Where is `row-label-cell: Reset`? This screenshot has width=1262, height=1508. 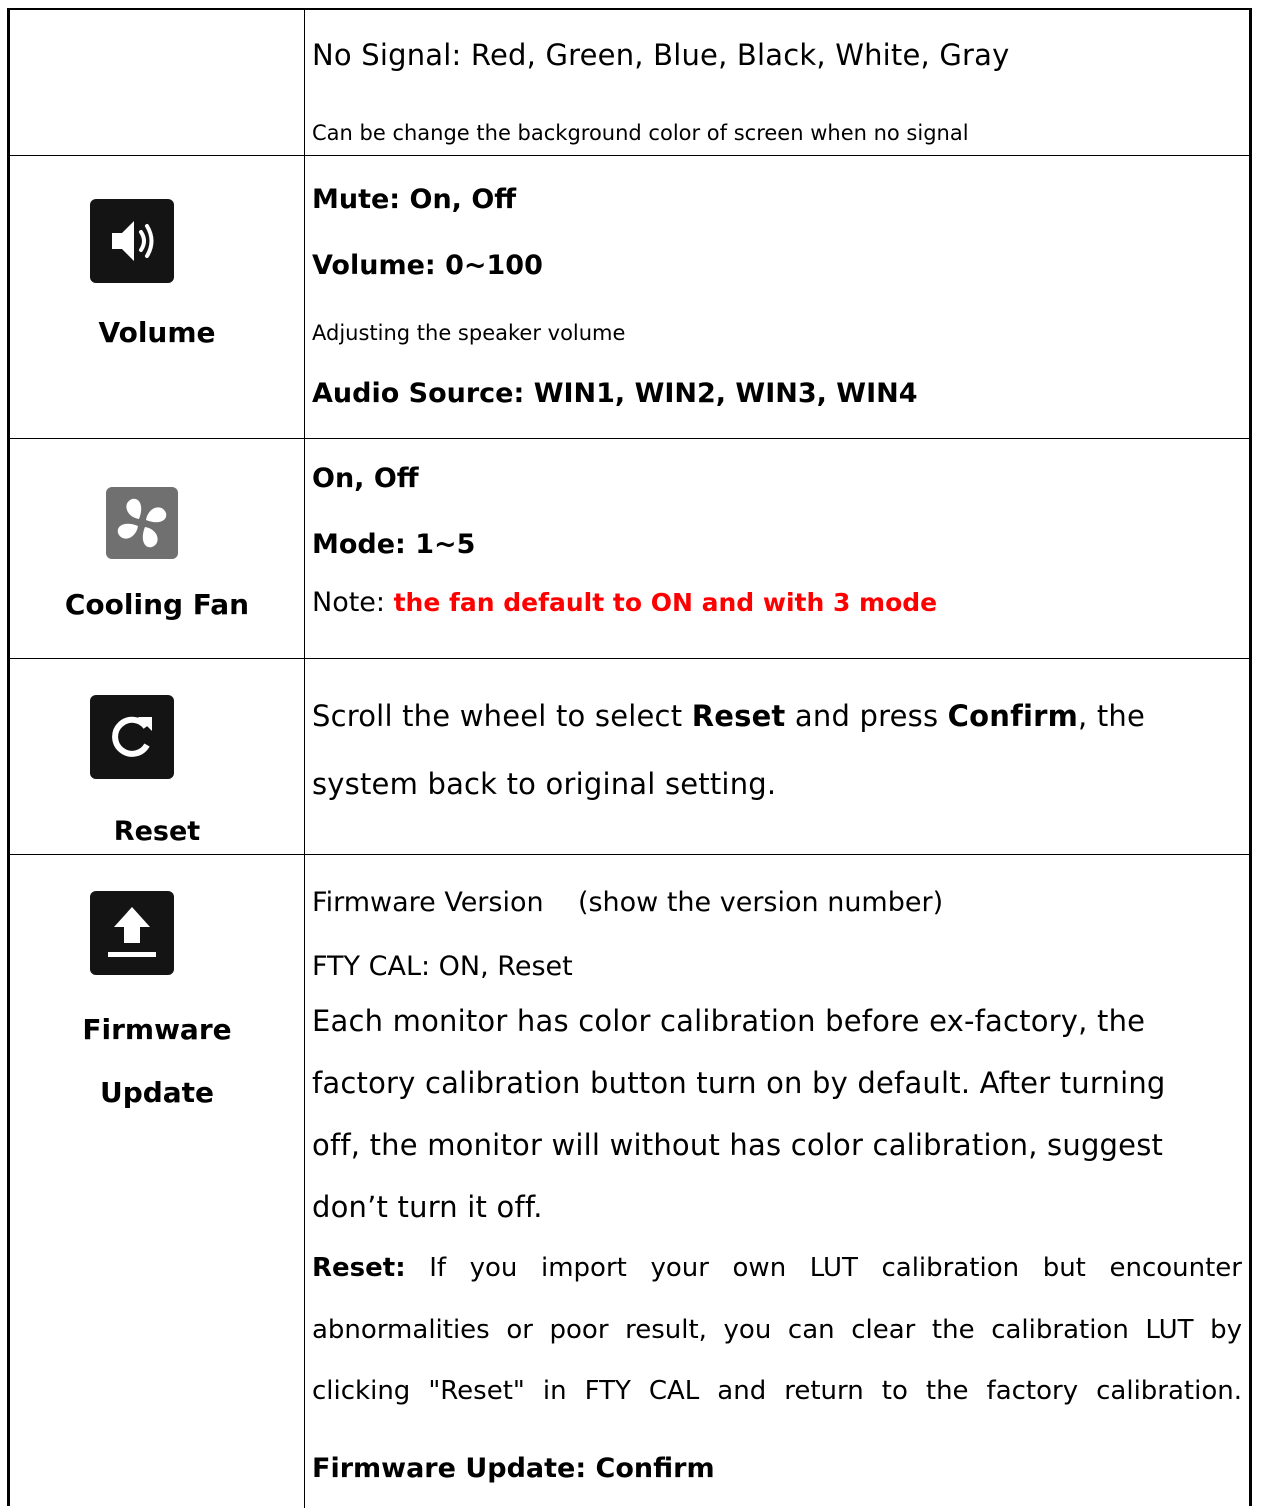 row-label-cell: Reset is located at coordinates (157, 756).